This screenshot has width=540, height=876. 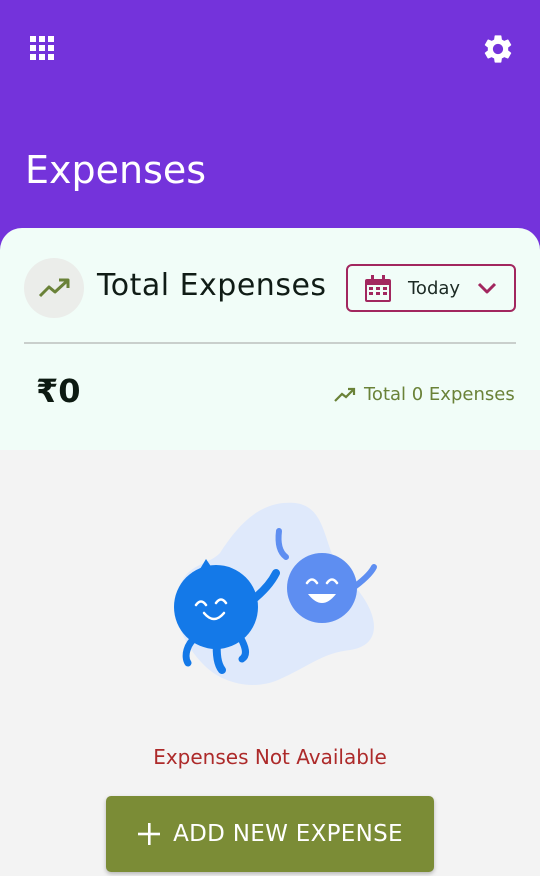 What do you see at coordinates (487, 288) in the screenshot?
I see `chevron-down-icon` at bounding box center [487, 288].